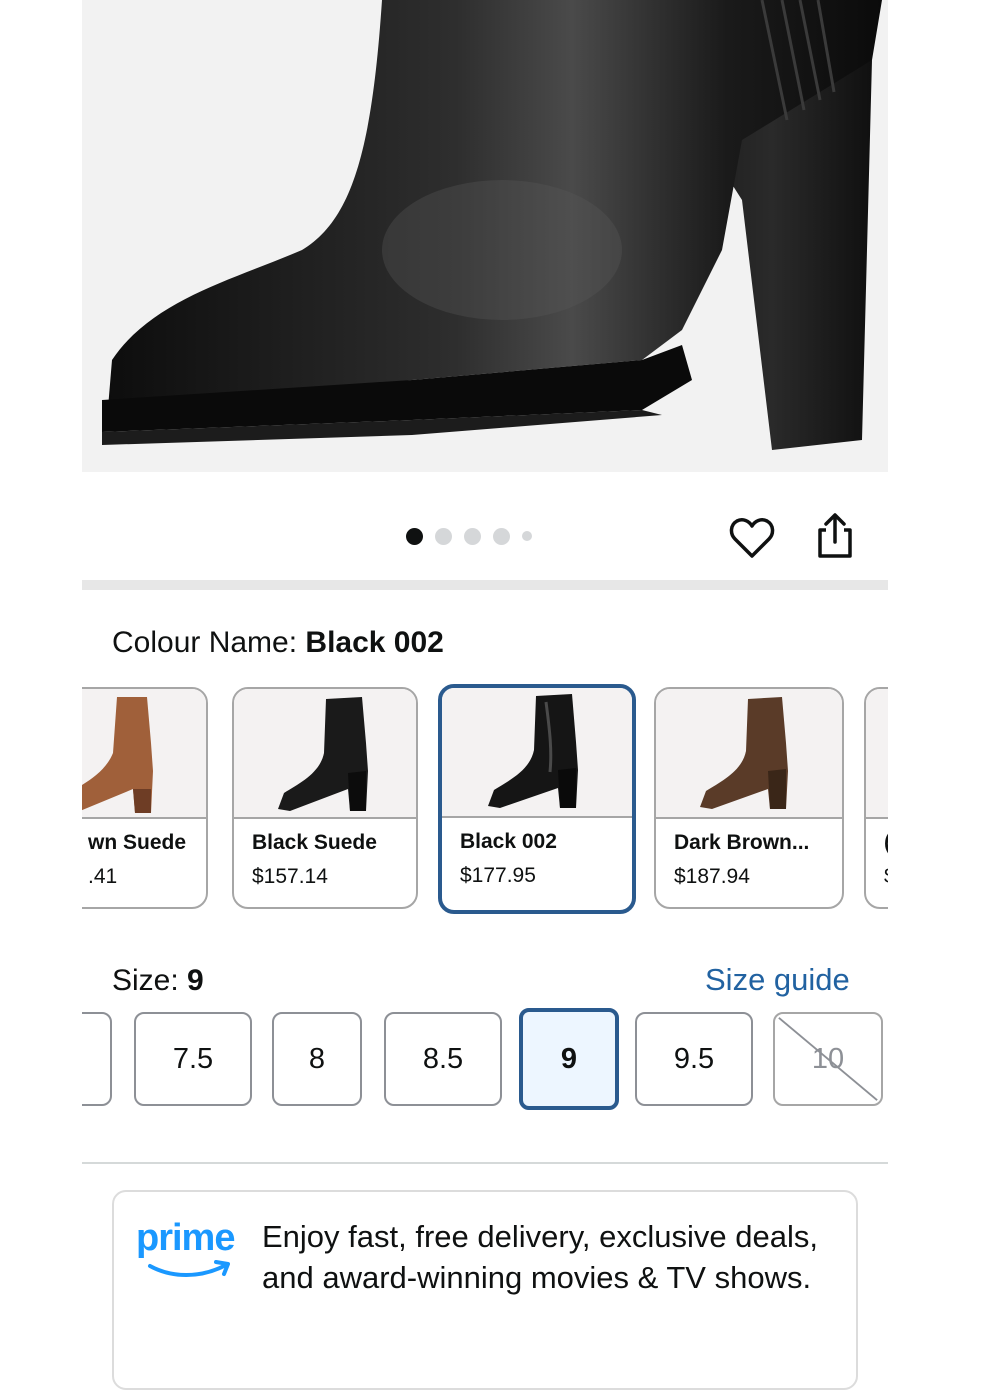 The width and height of the screenshot is (1000, 1390). What do you see at coordinates (886, 843) in the screenshot?
I see `swatch-name: (` at bounding box center [886, 843].